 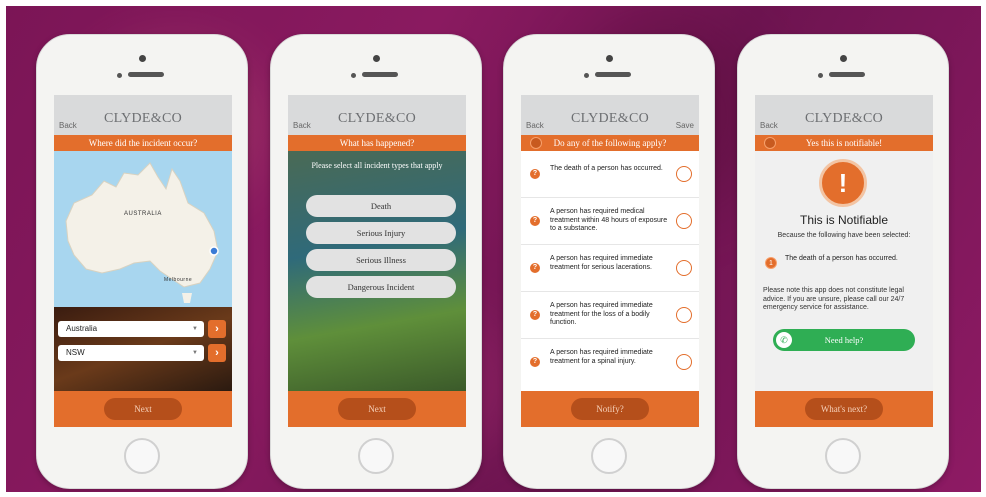 I want to click on option-death: Death, so click(x=381, y=206).